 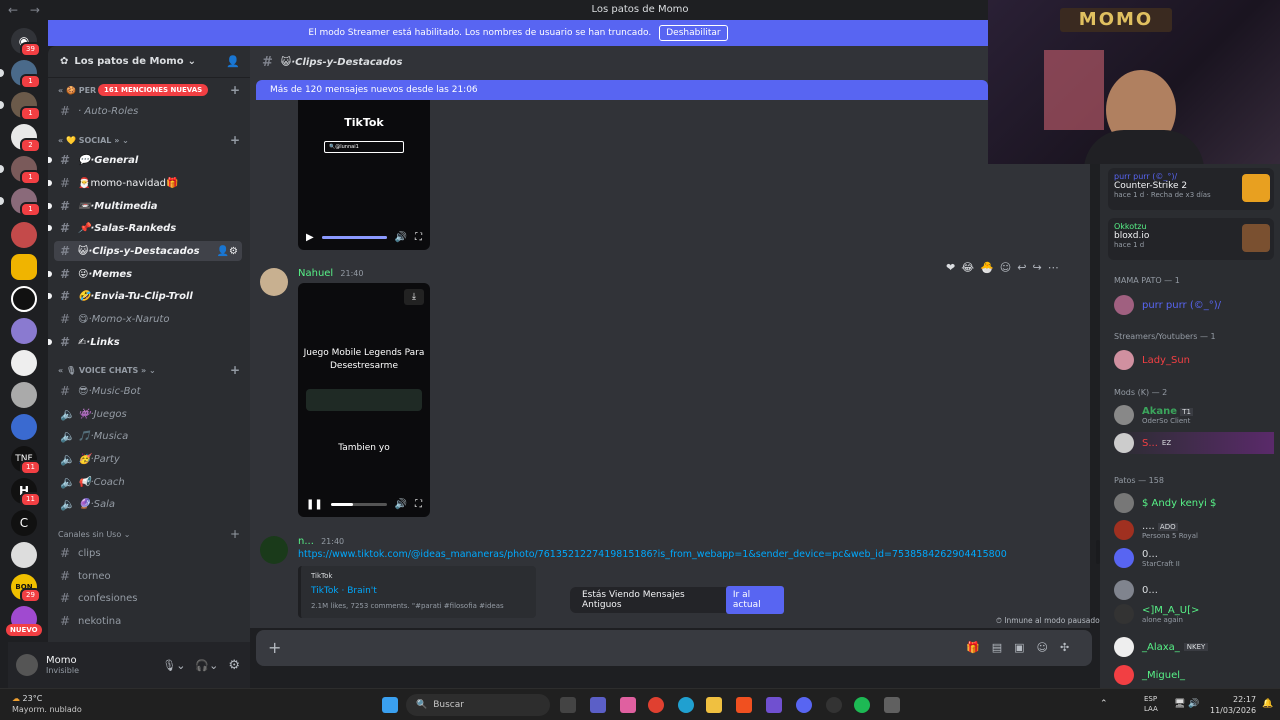 I want to click on edge-icon, so click(x=686, y=705).